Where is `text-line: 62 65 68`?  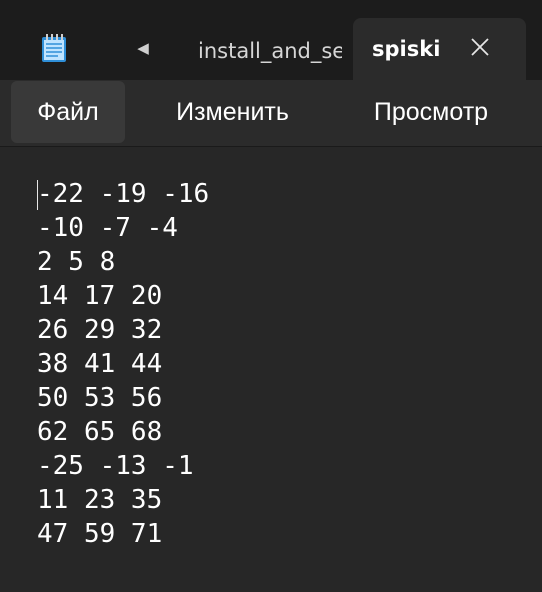
text-line: 62 65 68 is located at coordinates (100, 432).